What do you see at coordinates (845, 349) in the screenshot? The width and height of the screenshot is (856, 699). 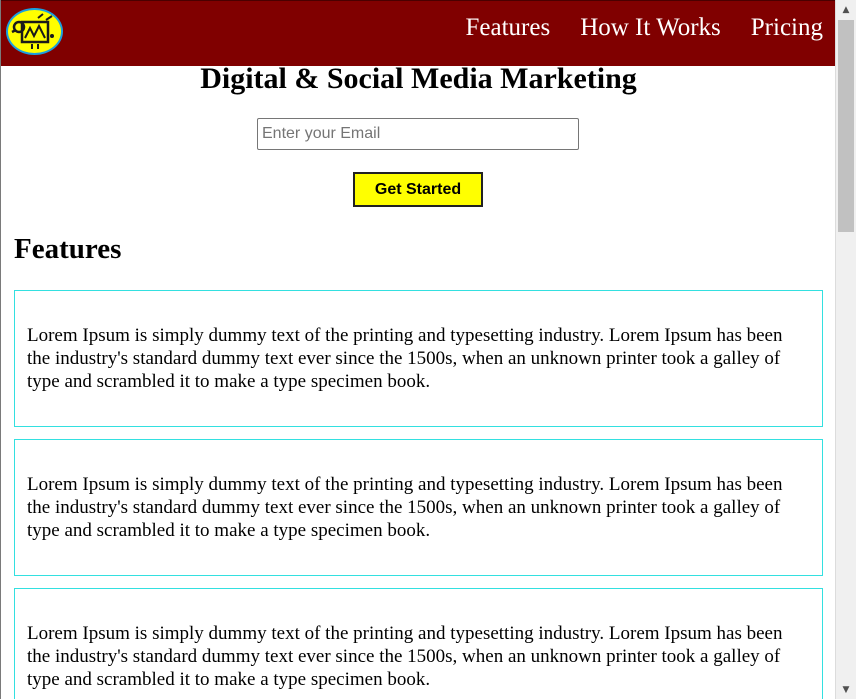 I see `vertical-scrollbar: ▲ ▼` at bounding box center [845, 349].